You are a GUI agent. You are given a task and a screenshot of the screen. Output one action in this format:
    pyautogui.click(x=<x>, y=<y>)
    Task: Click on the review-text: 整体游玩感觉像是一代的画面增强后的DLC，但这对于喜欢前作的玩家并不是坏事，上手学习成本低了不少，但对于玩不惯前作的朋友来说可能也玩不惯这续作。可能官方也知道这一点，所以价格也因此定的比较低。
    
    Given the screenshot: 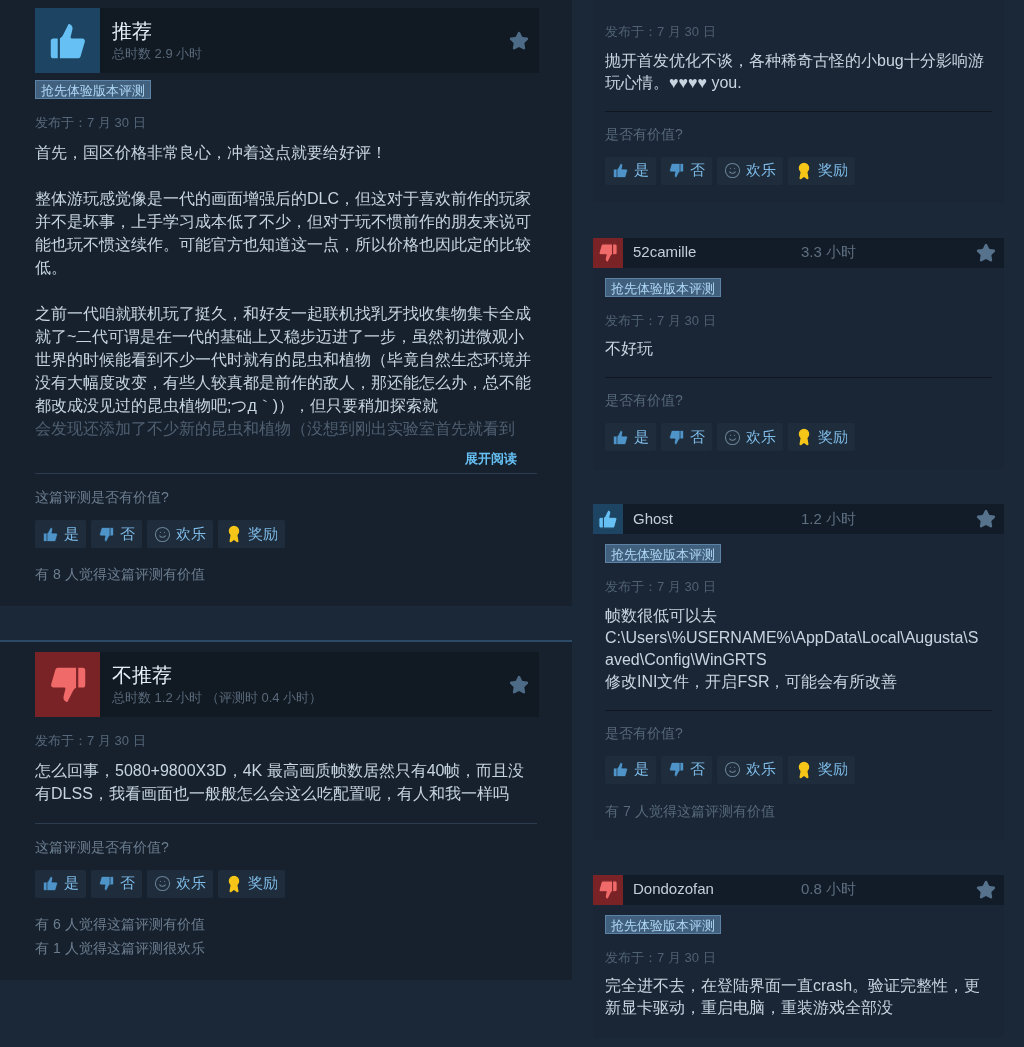 What is the action you would take?
    pyautogui.click(x=283, y=233)
    